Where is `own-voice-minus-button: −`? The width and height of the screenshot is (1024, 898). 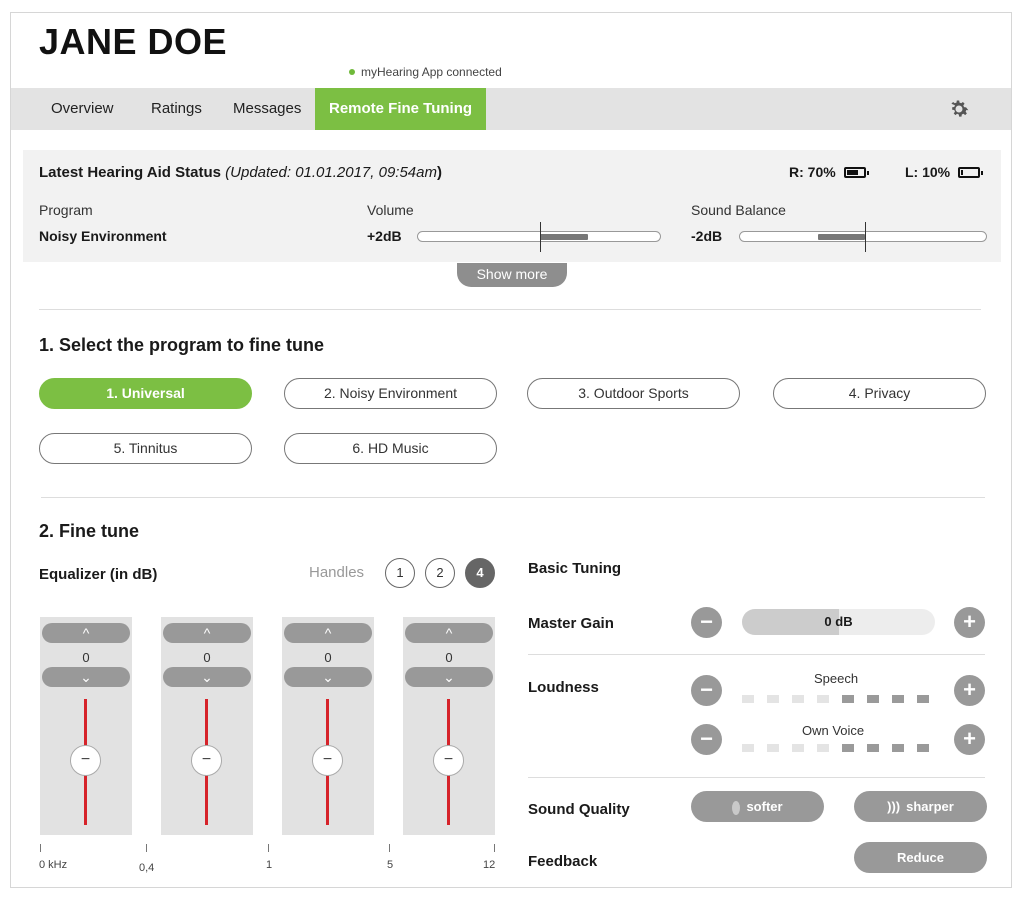
own-voice-minus-button: − is located at coordinates (706, 739).